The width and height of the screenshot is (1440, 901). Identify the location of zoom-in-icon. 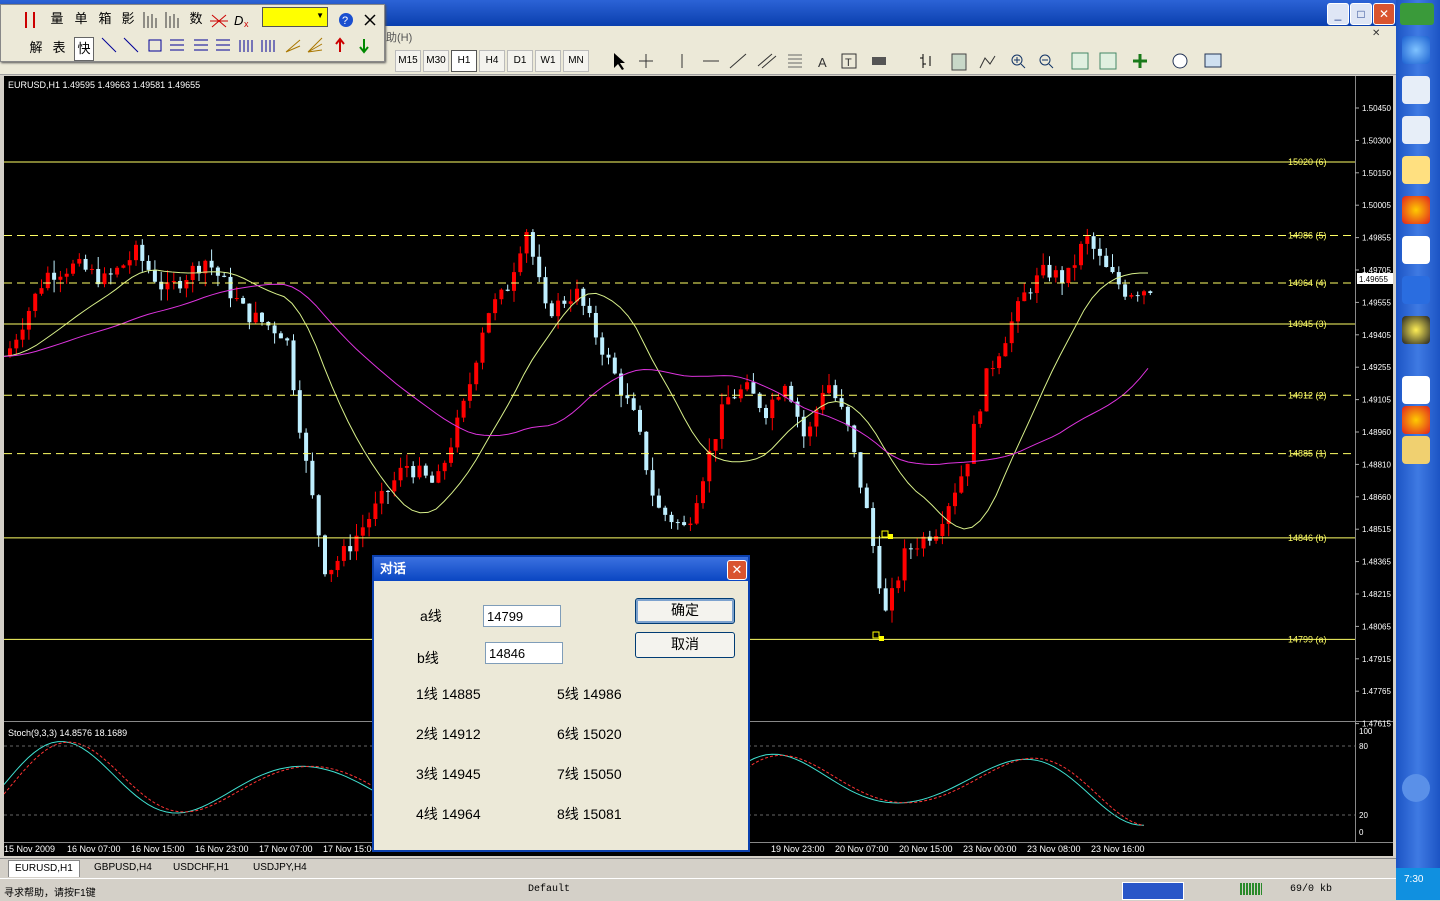
(1018, 61).